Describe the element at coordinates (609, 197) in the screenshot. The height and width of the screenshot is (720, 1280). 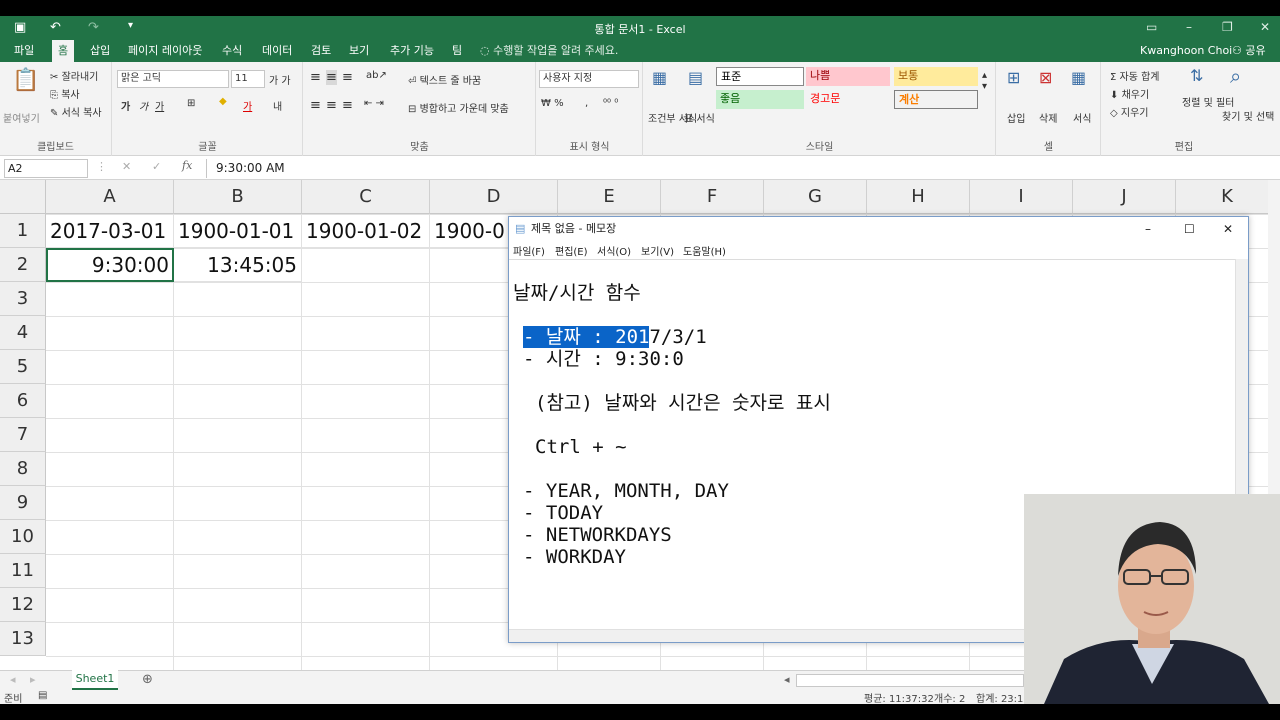
I see `column-header: E` at that location.